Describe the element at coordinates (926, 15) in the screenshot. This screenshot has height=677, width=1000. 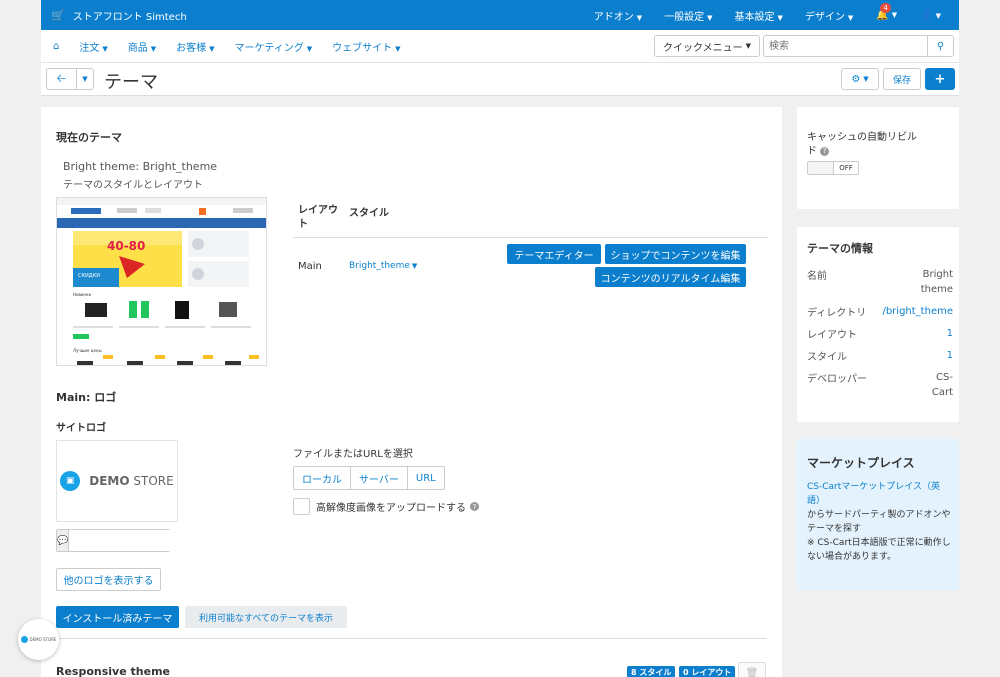
I see `user-icon: 👤` at that location.